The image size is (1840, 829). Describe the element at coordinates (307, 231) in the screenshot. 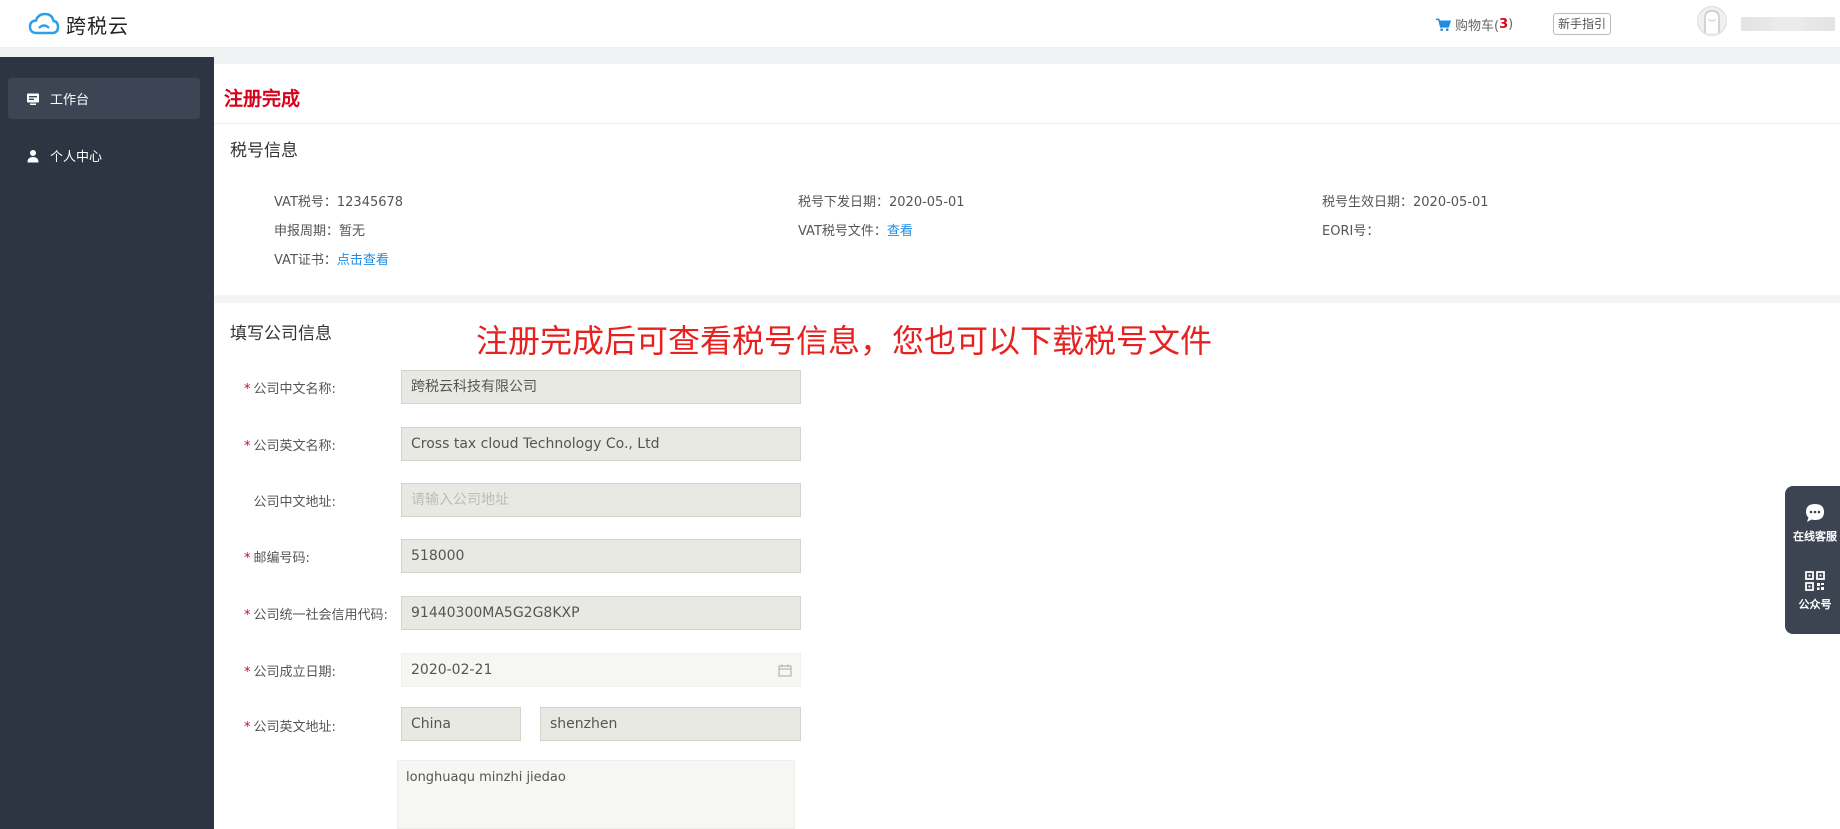

I see `filing-period-label: 申报周期：` at that location.